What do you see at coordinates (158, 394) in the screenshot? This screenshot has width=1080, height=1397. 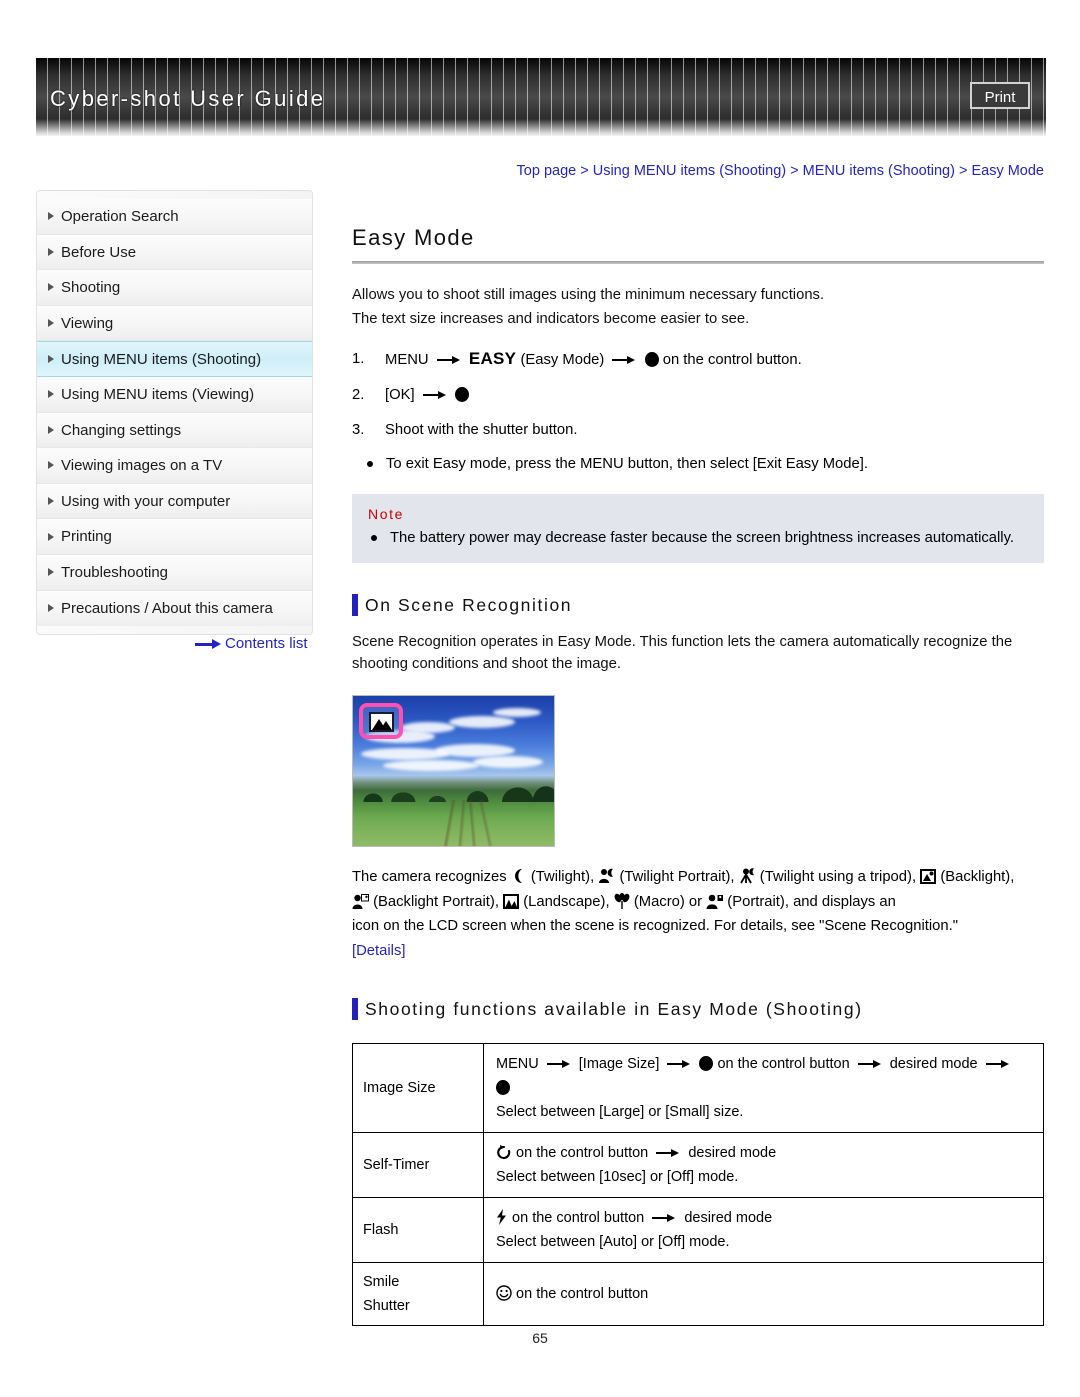 I see `sidebar-item-label: Using MENU items (Viewing)` at bounding box center [158, 394].